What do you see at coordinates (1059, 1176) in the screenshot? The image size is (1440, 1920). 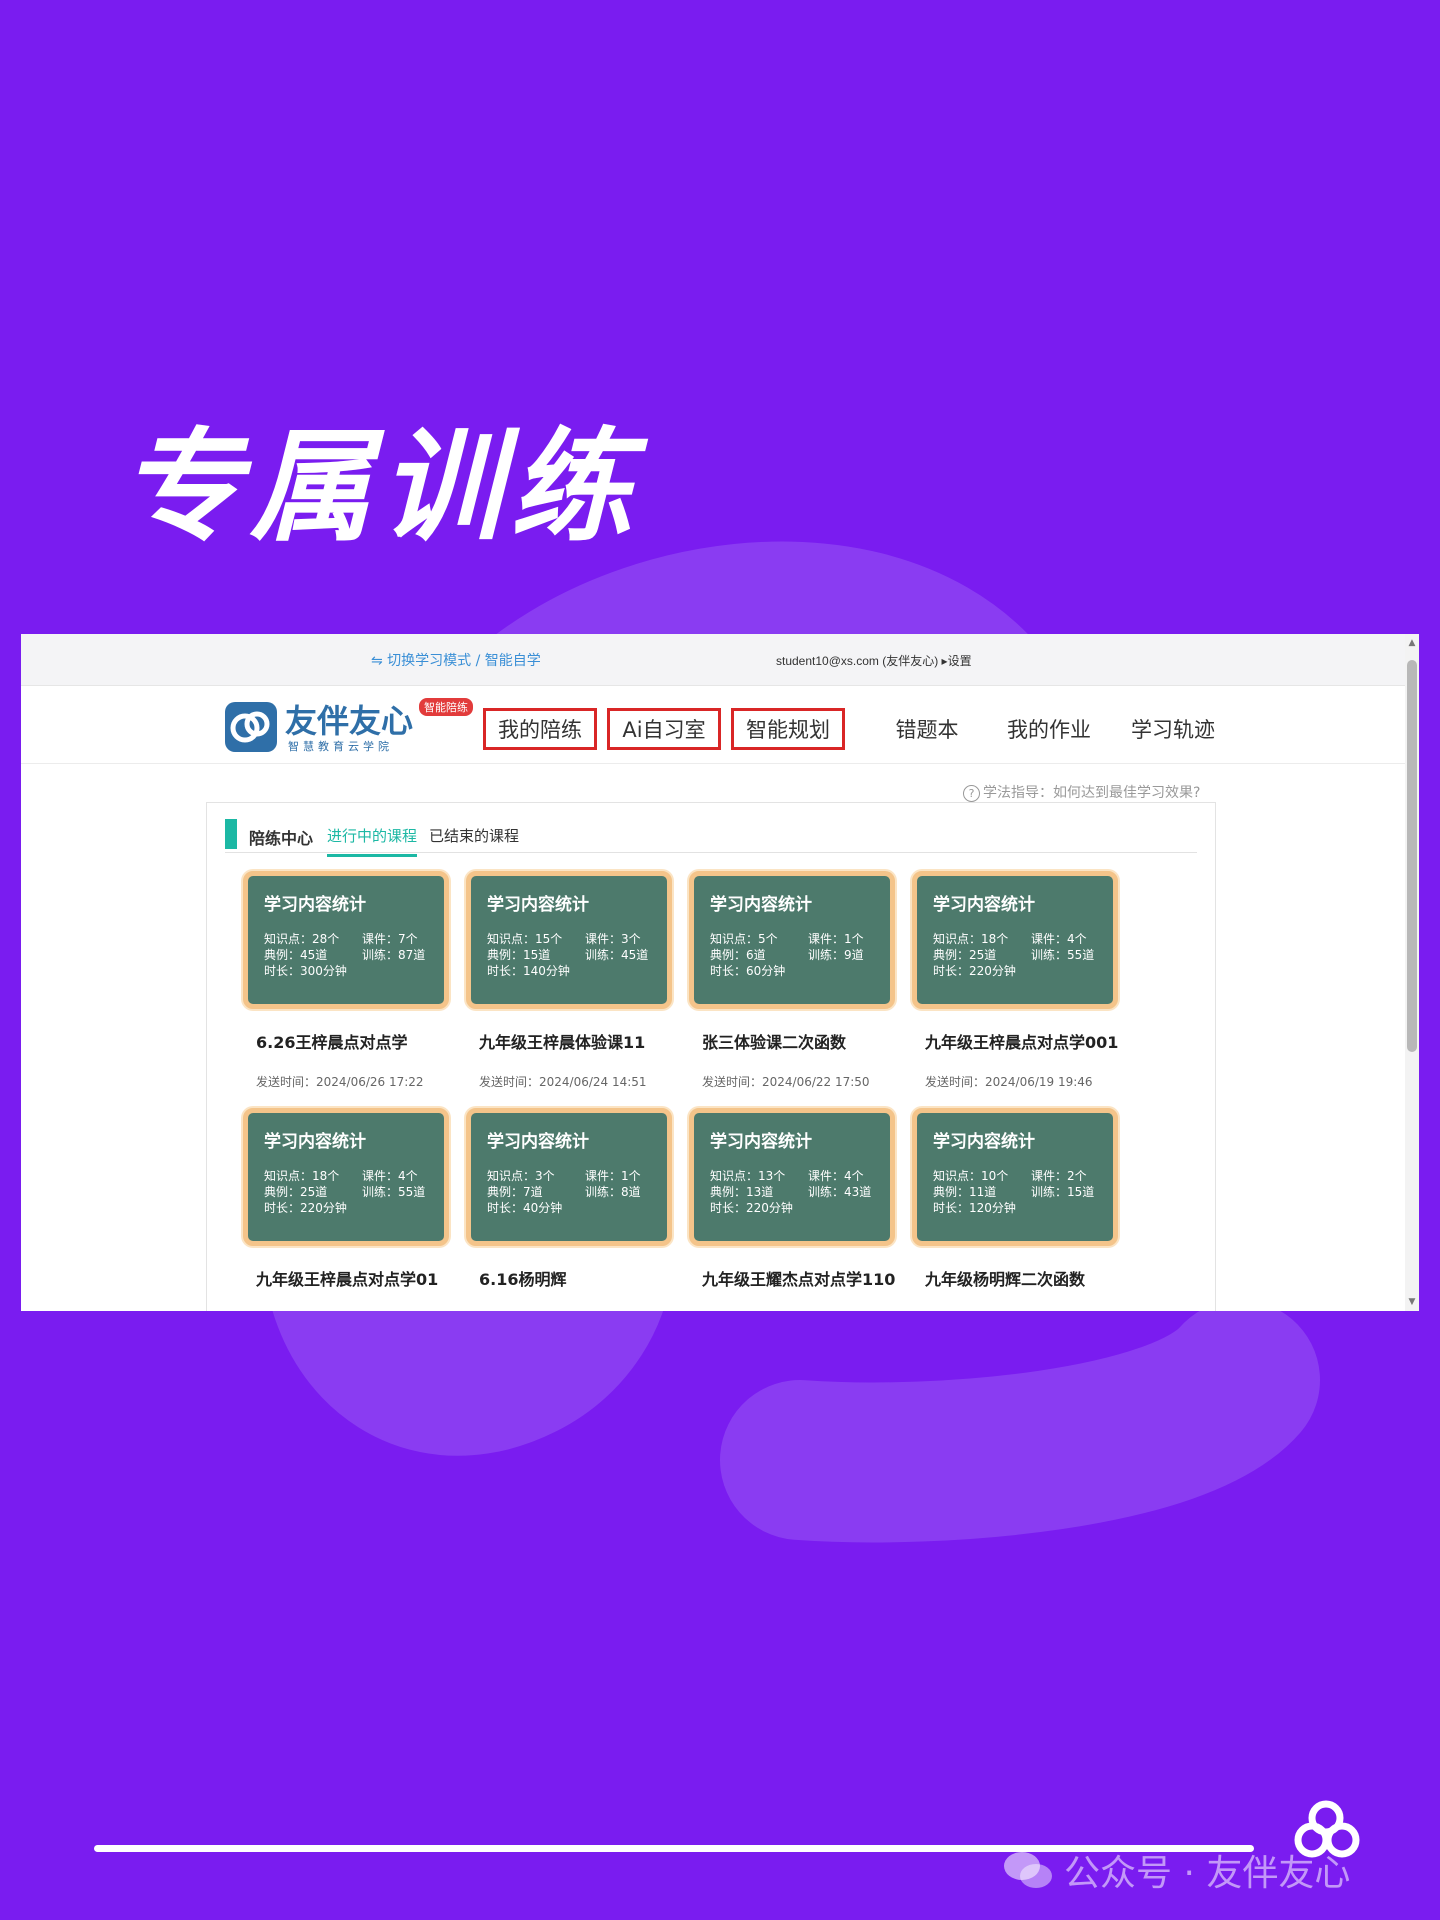 I see `stat-courseware: 课件：2个` at bounding box center [1059, 1176].